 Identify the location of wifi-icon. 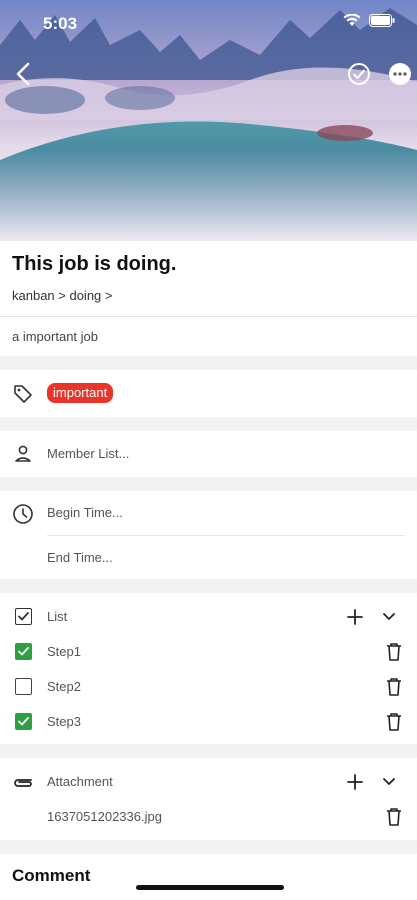
(352, 20).